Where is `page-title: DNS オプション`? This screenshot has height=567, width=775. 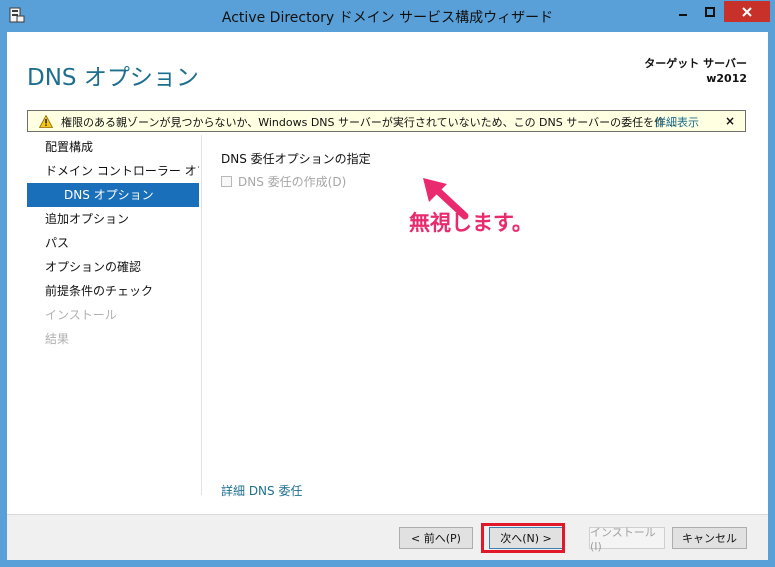 page-title: DNS オプション is located at coordinates (113, 78).